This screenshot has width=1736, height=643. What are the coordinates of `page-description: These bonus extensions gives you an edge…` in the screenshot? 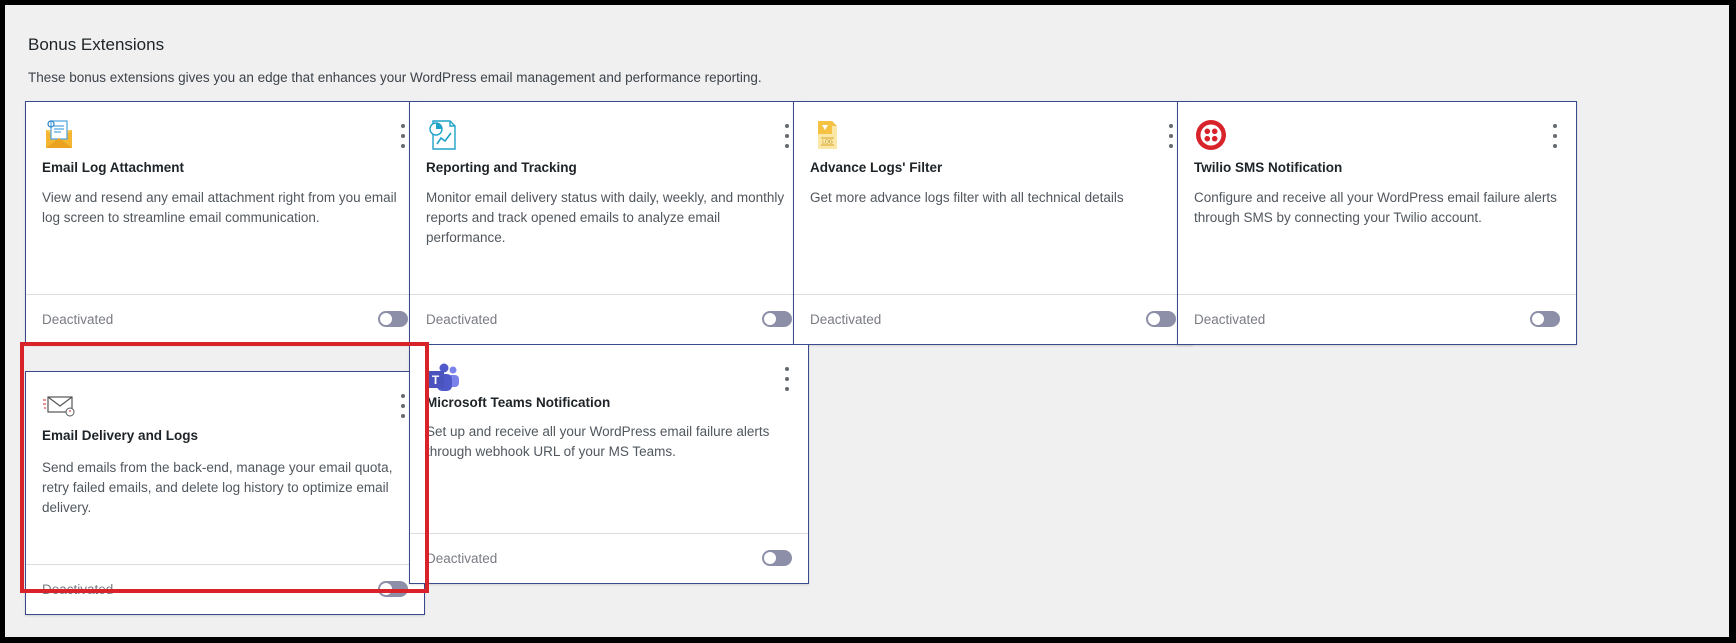 It's located at (395, 77).